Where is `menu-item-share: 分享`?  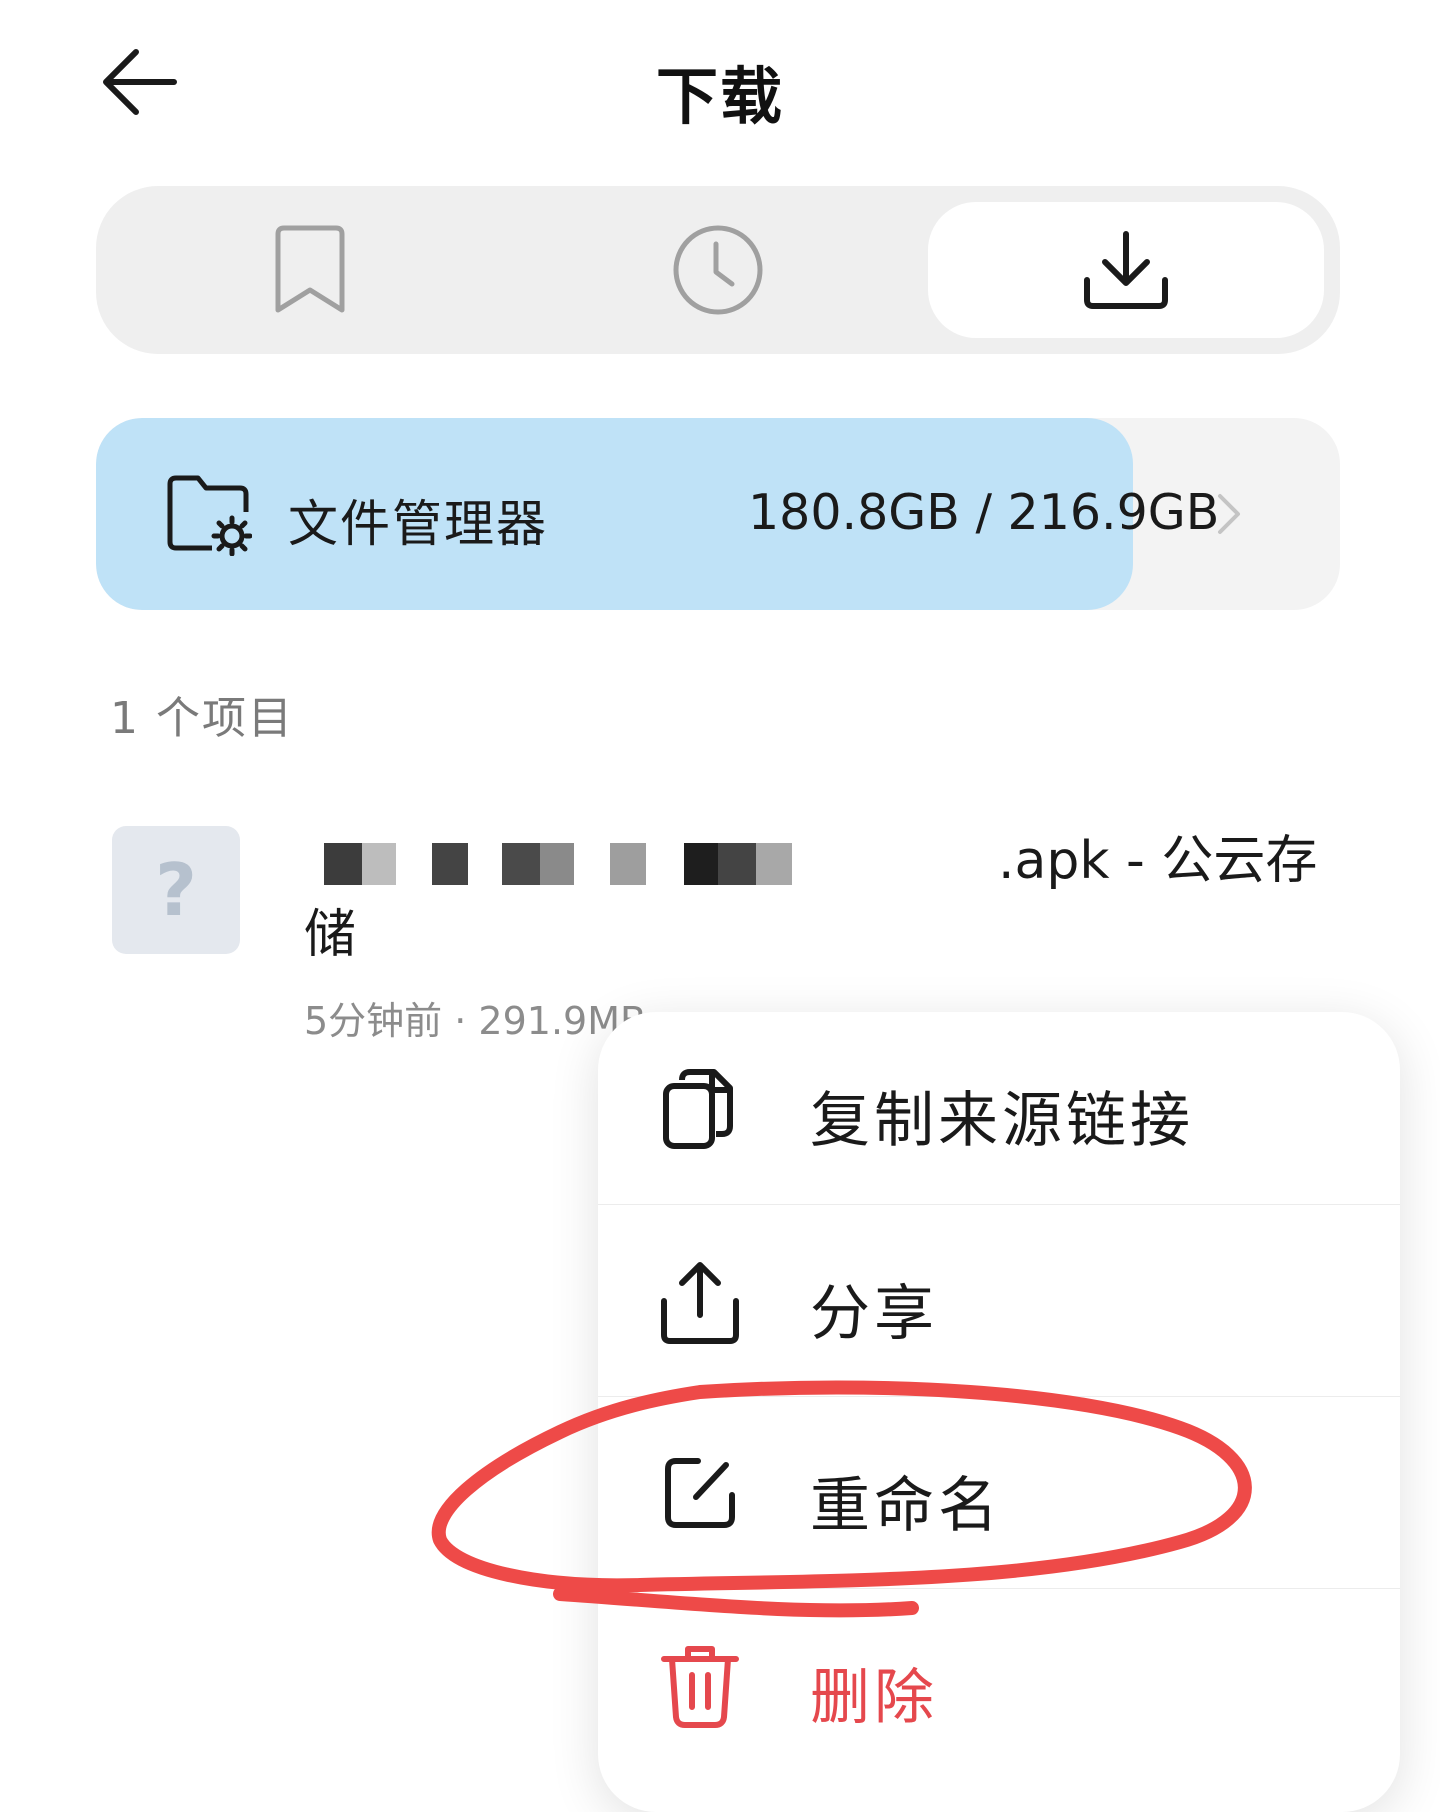 menu-item-share: 分享 is located at coordinates (999, 1300).